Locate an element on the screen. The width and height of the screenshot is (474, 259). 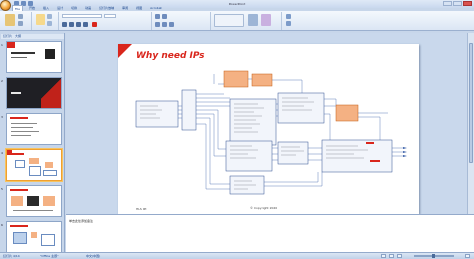
slideshow-button is located at coordinates (399, 256).